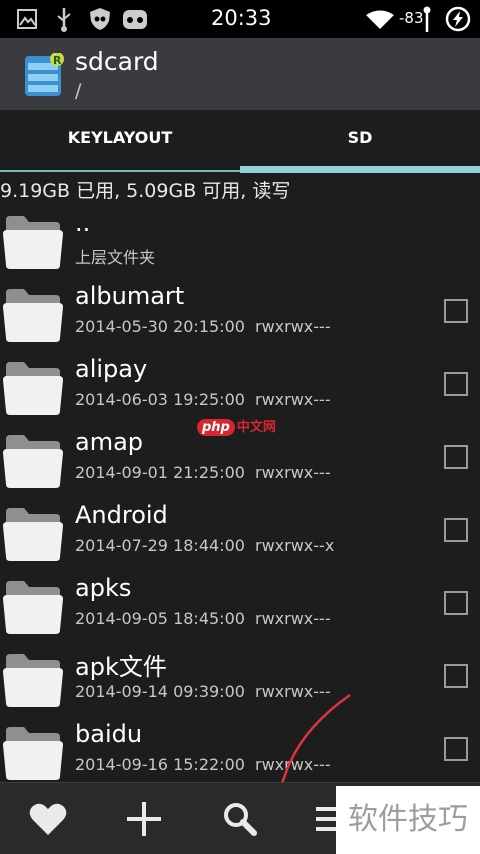  Describe the element at coordinates (78, 91) in the screenshot. I see `current-path: /` at that location.